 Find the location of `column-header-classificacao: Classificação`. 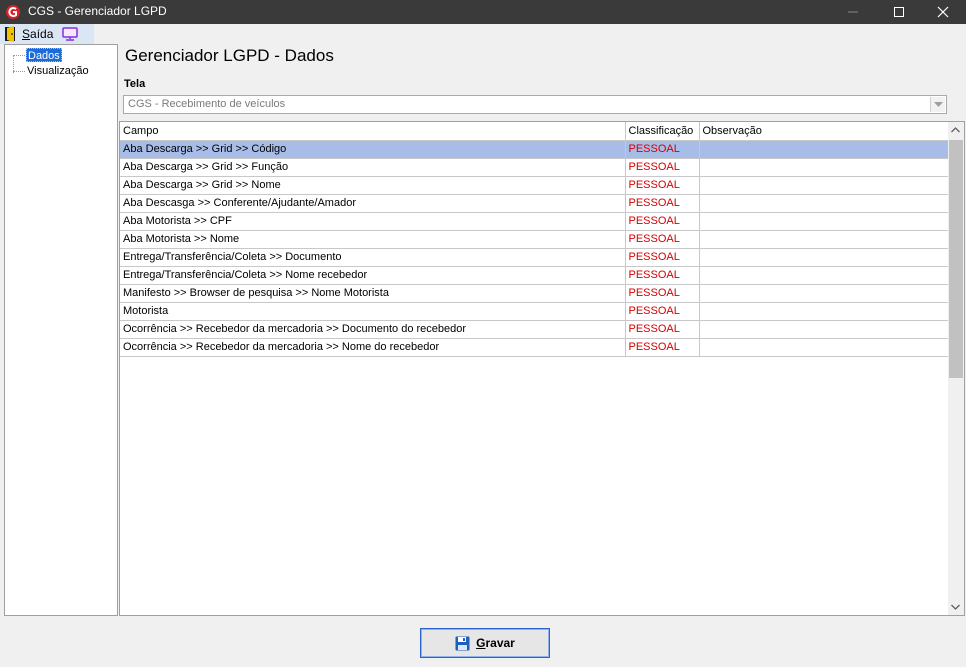

column-header-classificacao: Classificação is located at coordinates (662, 131).